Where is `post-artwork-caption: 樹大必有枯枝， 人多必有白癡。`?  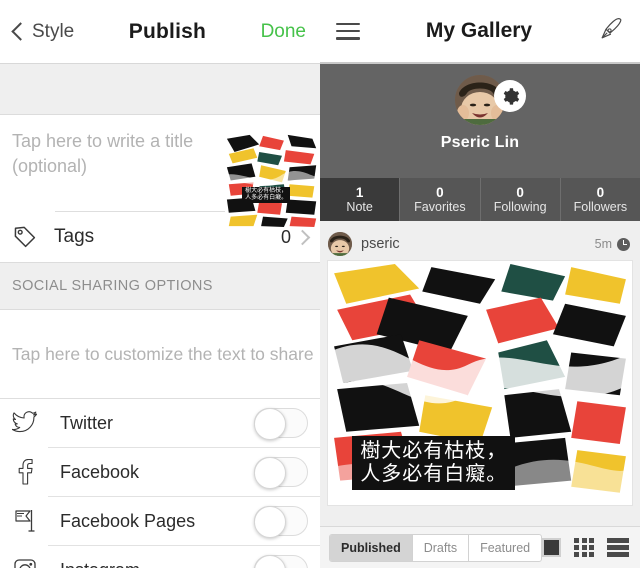 post-artwork-caption: 樹大必有枯枝， 人多必有白癡。 is located at coordinates (434, 463).